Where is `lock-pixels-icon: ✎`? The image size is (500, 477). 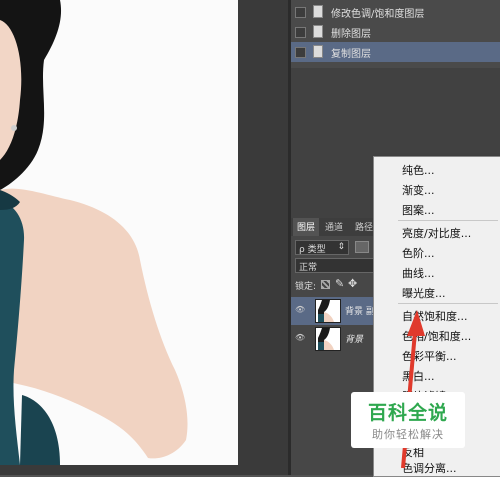 lock-pixels-icon: ✎ is located at coordinates (339, 283).